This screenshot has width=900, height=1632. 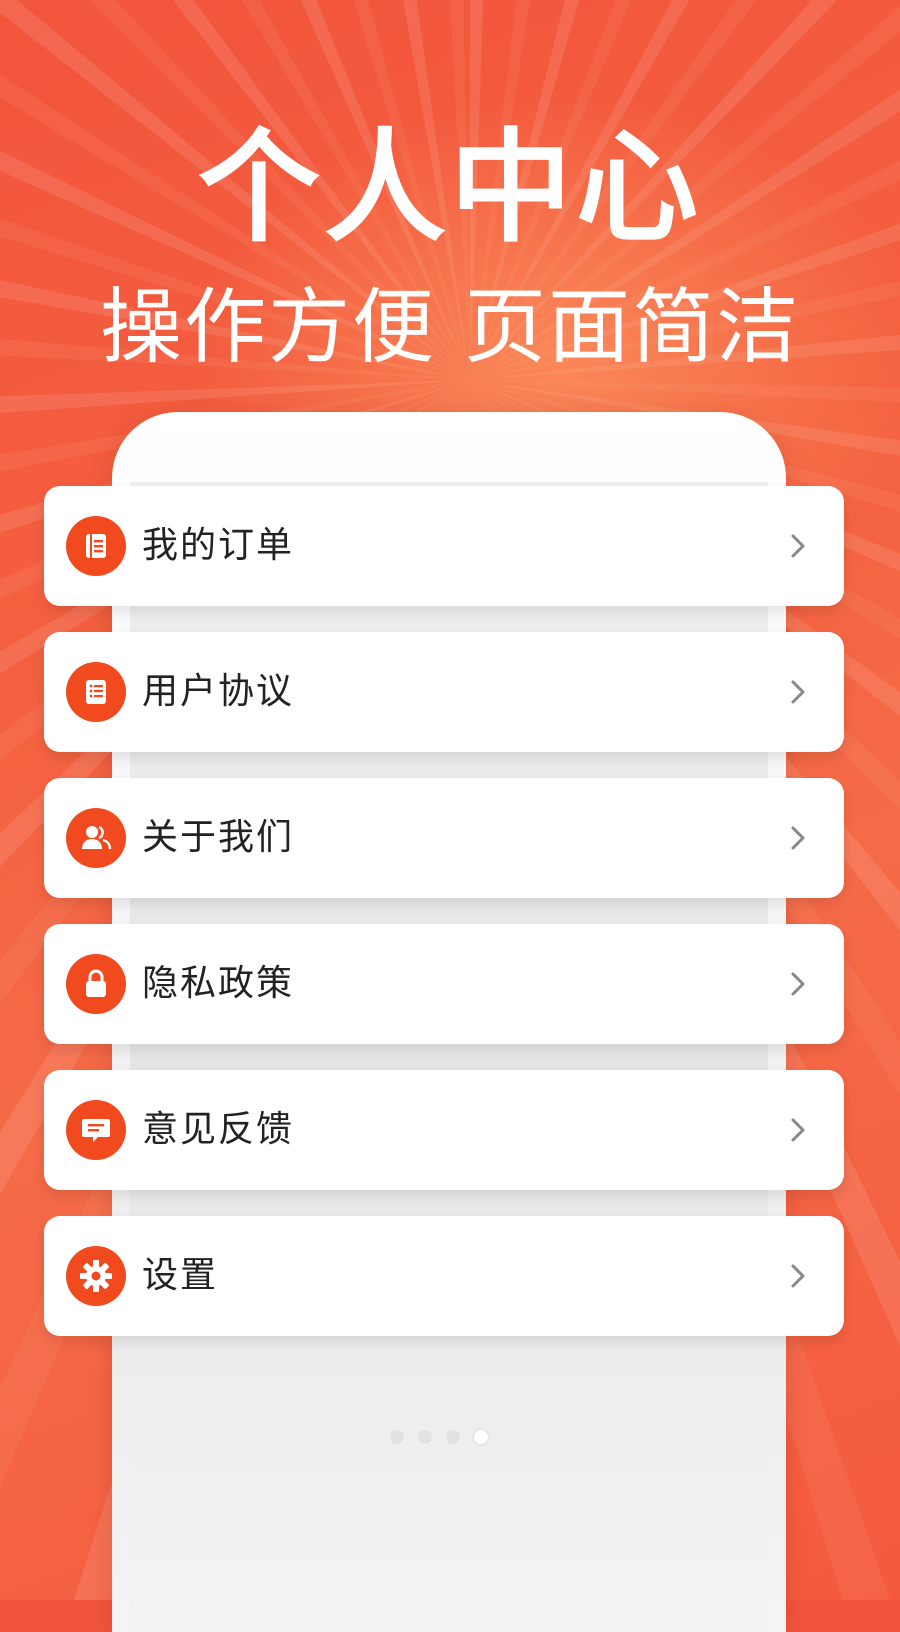 What do you see at coordinates (96, 692) in the screenshot?
I see `document-icon` at bounding box center [96, 692].